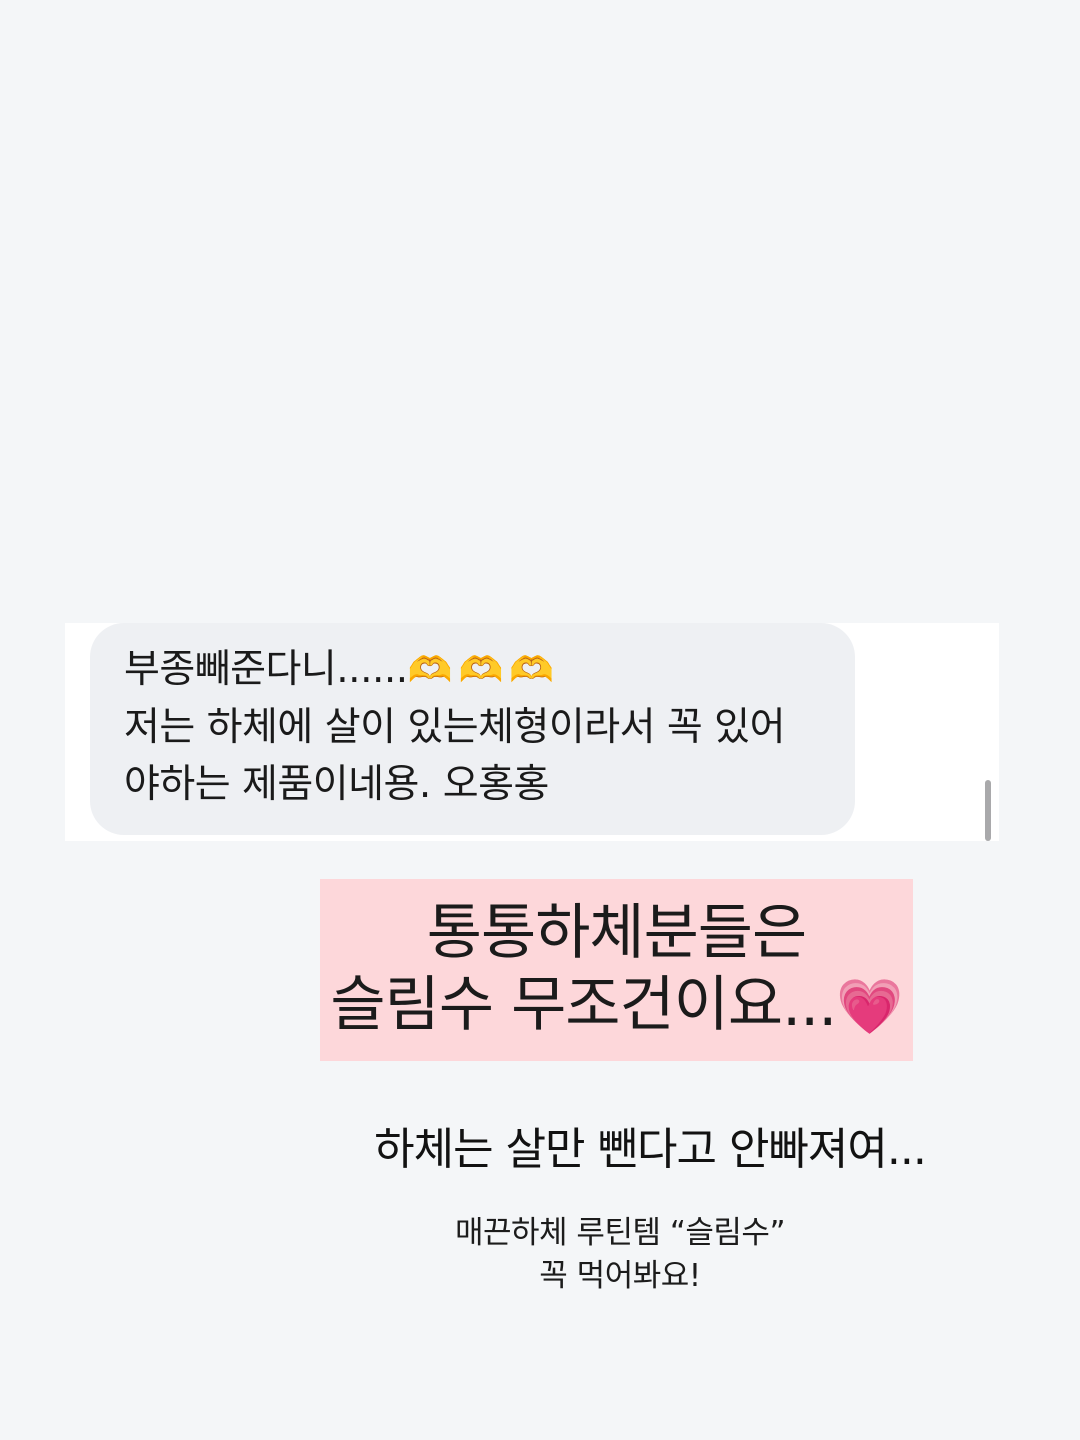 Image resolution: width=1080 pixels, height=1440 pixels. Describe the element at coordinates (988, 810) in the screenshot. I see `scroll-indicator` at that location.